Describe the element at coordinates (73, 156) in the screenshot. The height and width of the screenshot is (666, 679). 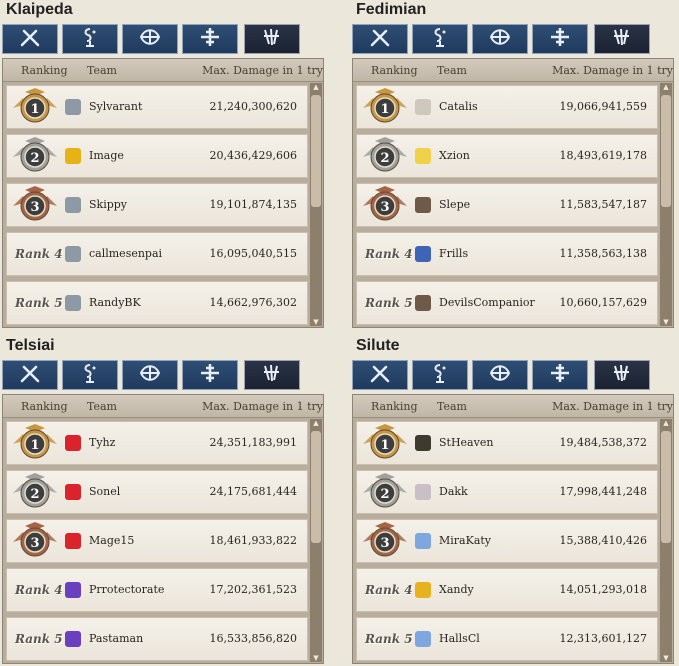
I see `yellow-emblem-icon` at that location.